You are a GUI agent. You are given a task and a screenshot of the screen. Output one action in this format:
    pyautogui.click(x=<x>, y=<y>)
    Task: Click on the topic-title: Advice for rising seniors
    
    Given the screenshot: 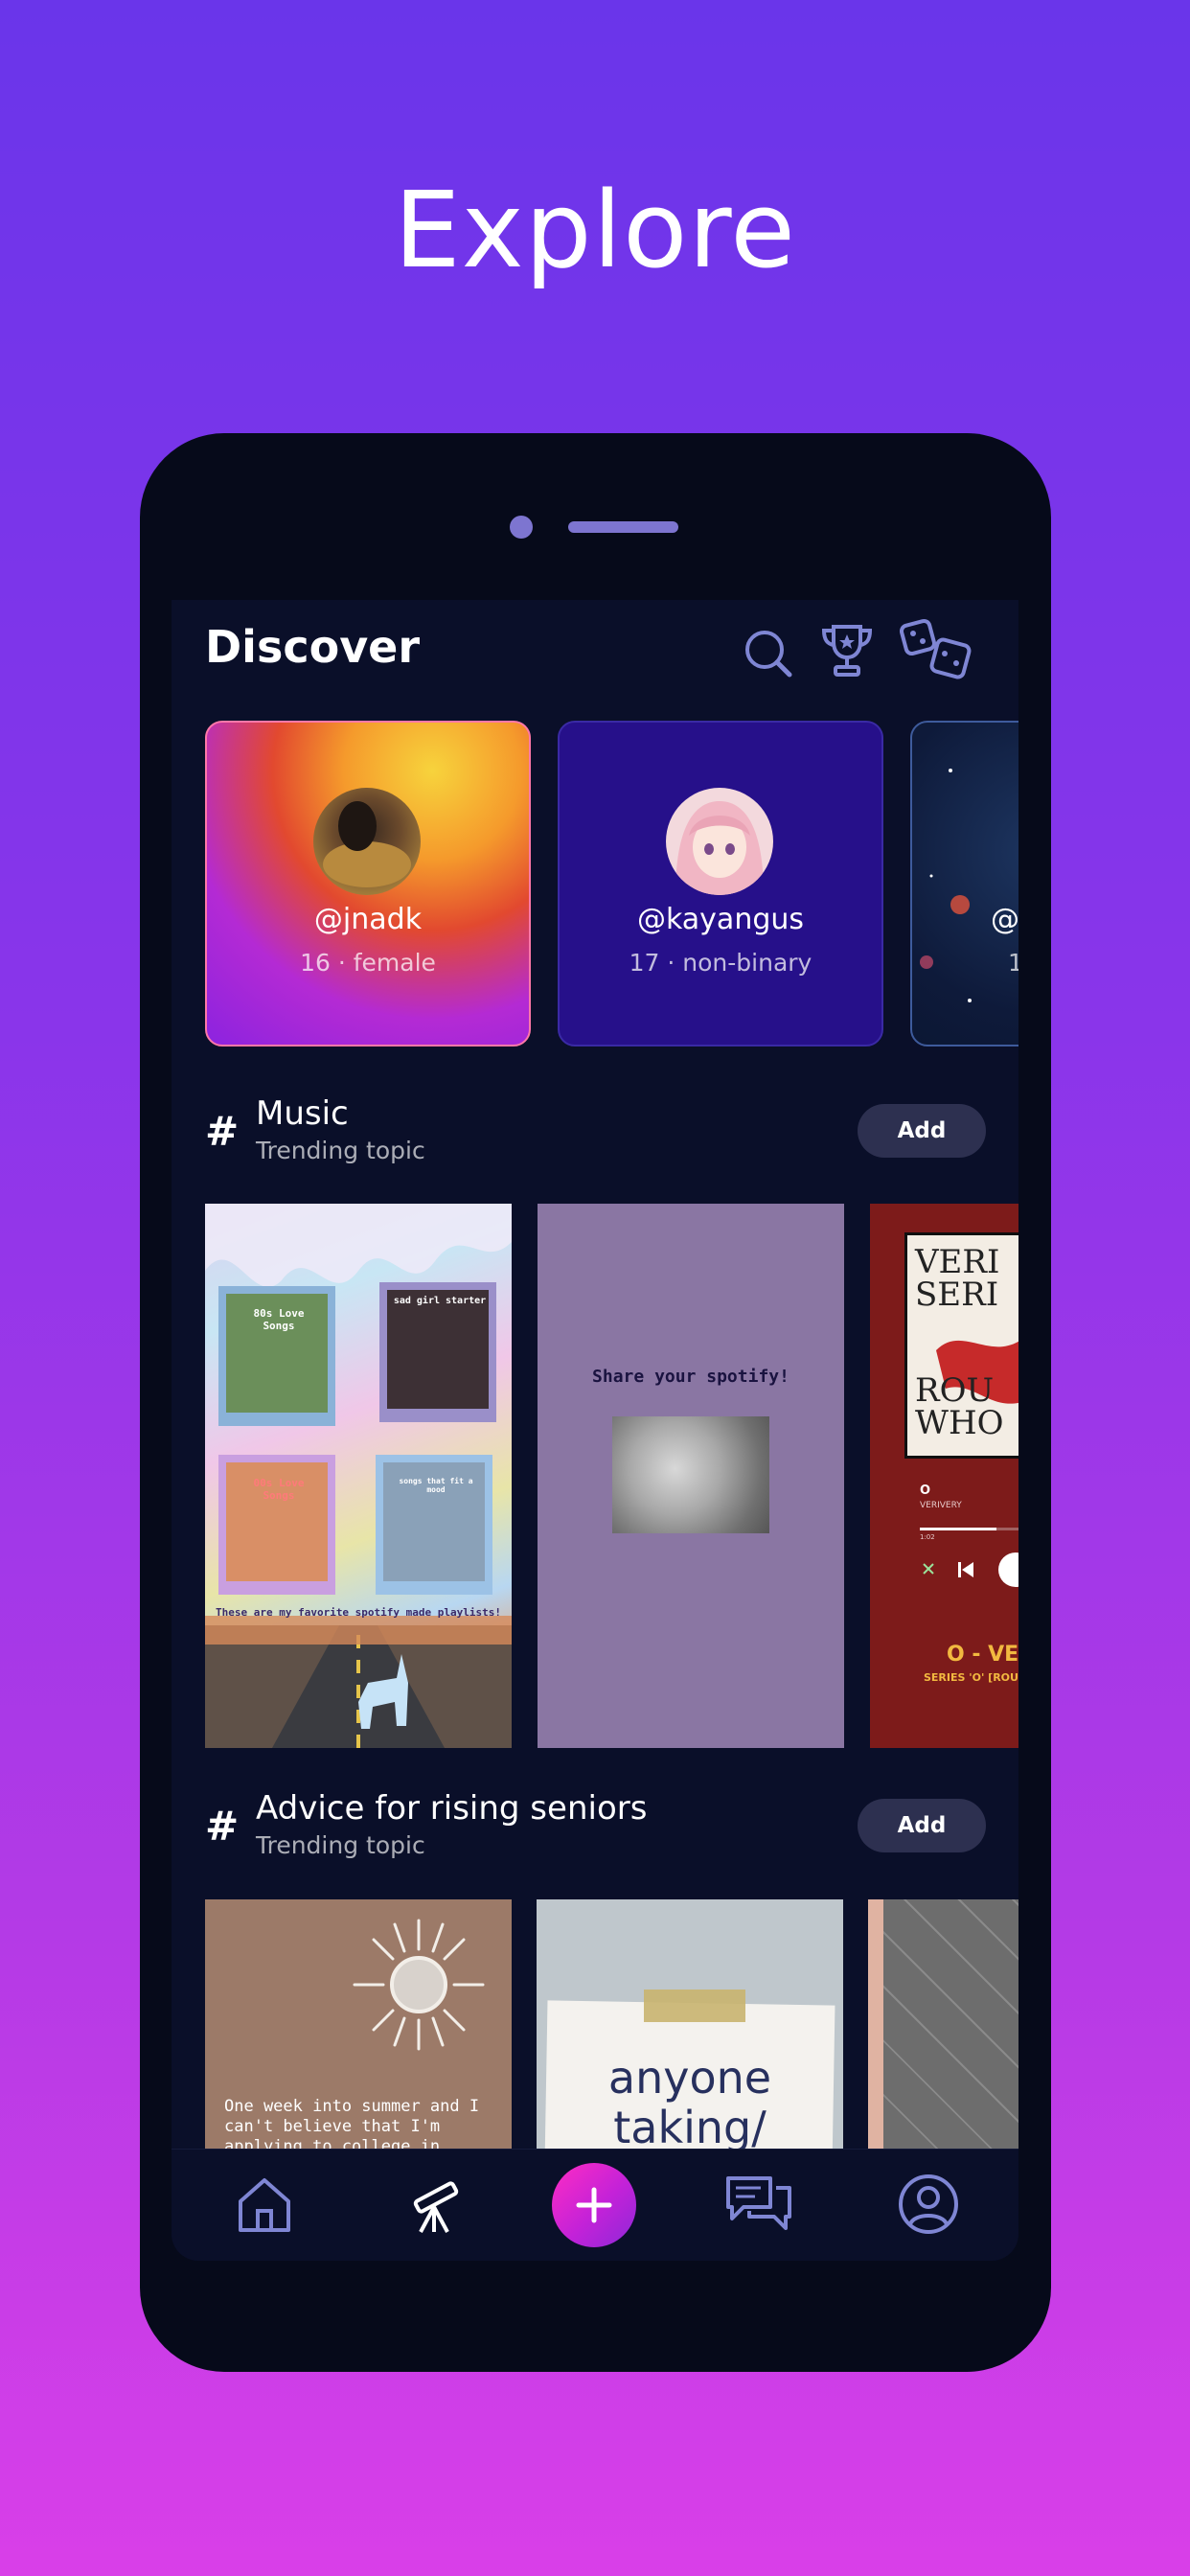 What is the action you would take?
    pyautogui.click(x=452, y=1809)
    